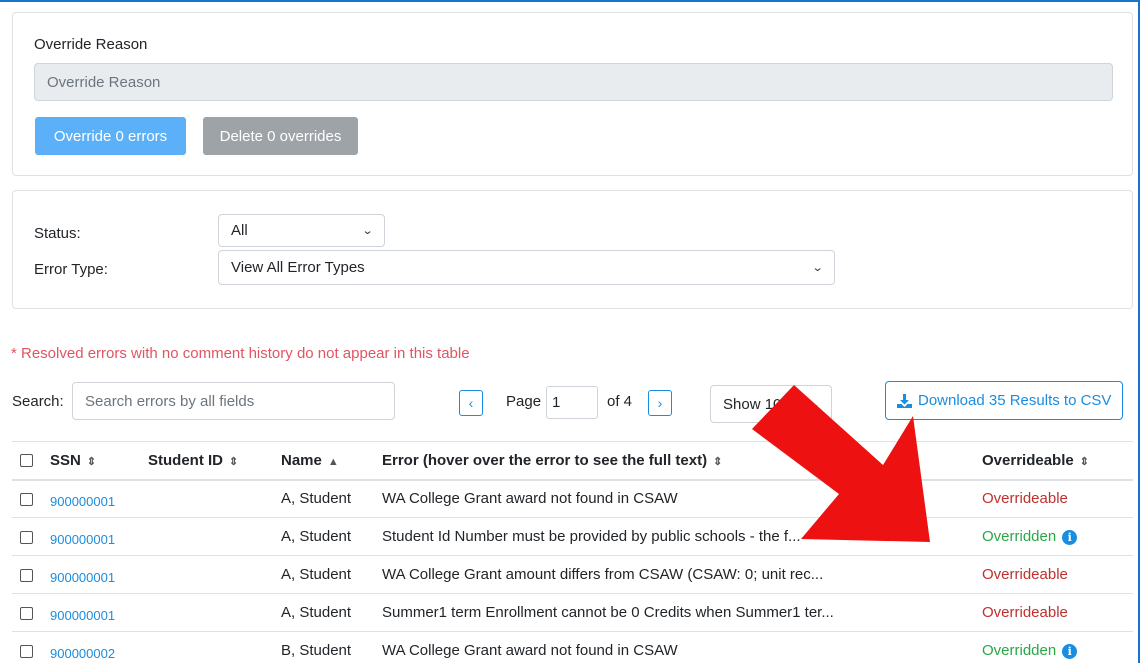  I want to click on override-reason-input, so click(573, 82).